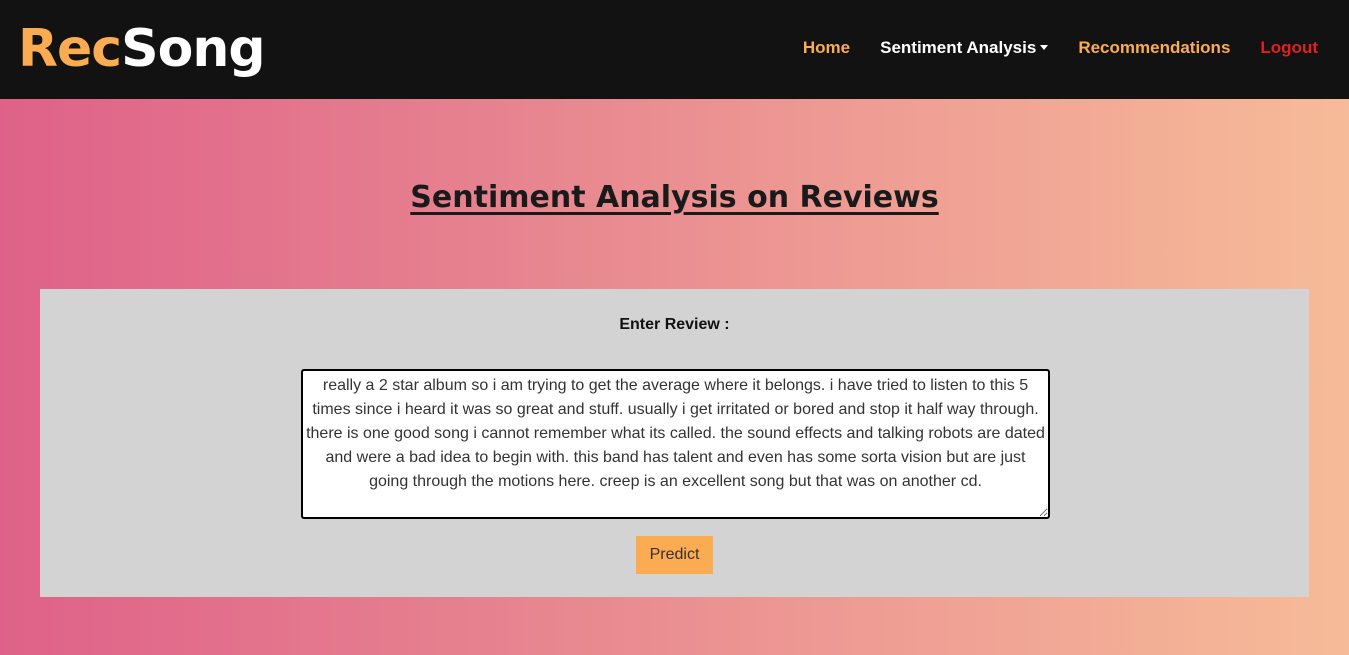  I want to click on nav-home-link: Home, so click(826, 48).